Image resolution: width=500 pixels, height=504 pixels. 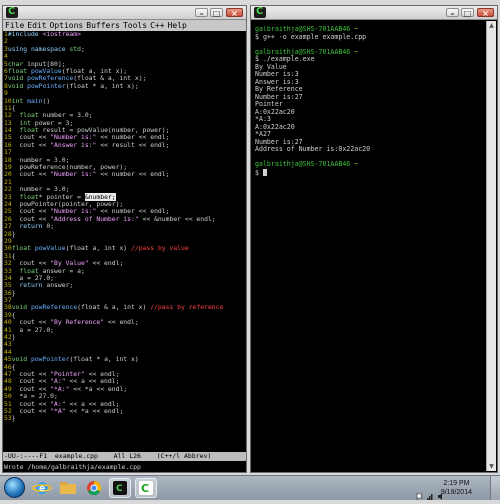 What do you see at coordinates (12, 12) in the screenshot?
I see `emacs-app-icon` at bounding box center [12, 12].